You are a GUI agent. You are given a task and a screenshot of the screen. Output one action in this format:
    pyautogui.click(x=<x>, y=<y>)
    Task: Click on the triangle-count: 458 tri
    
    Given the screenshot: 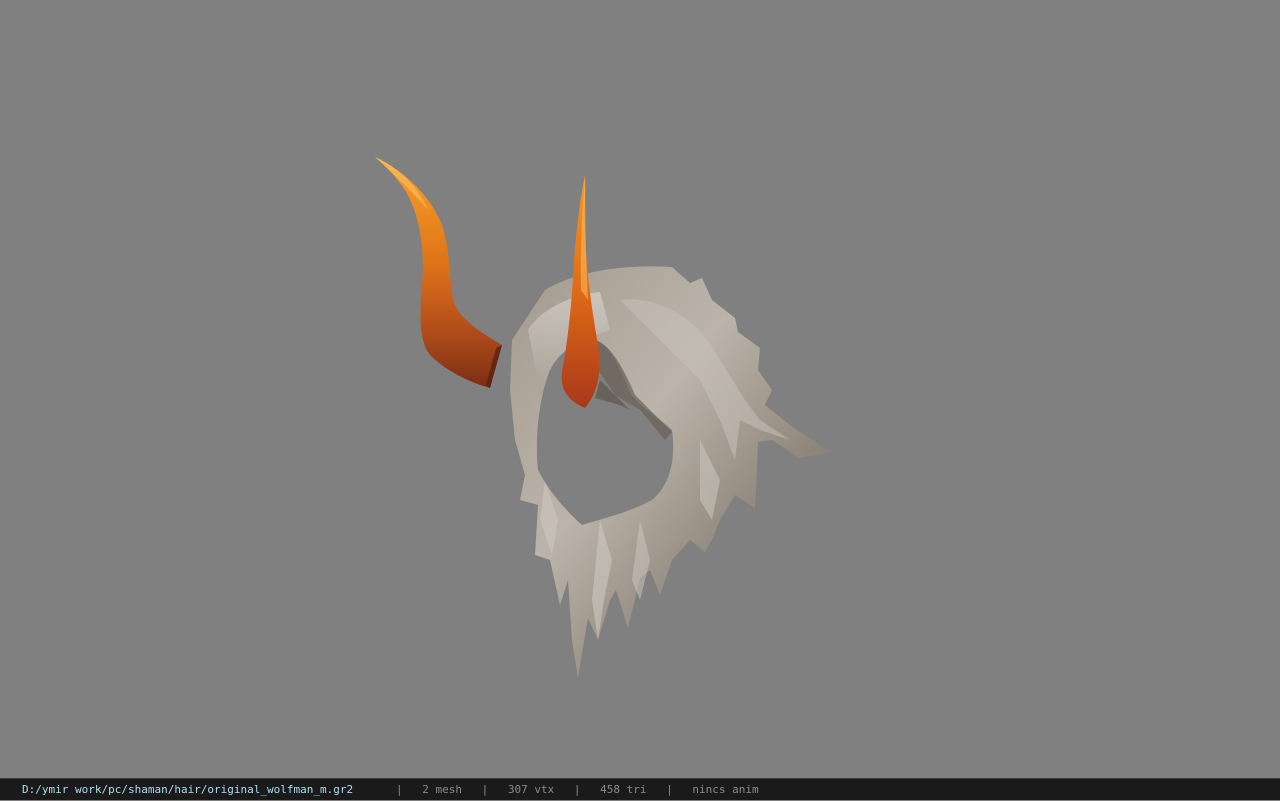 What is the action you would take?
    pyautogui.click(x=623, y=789)
    